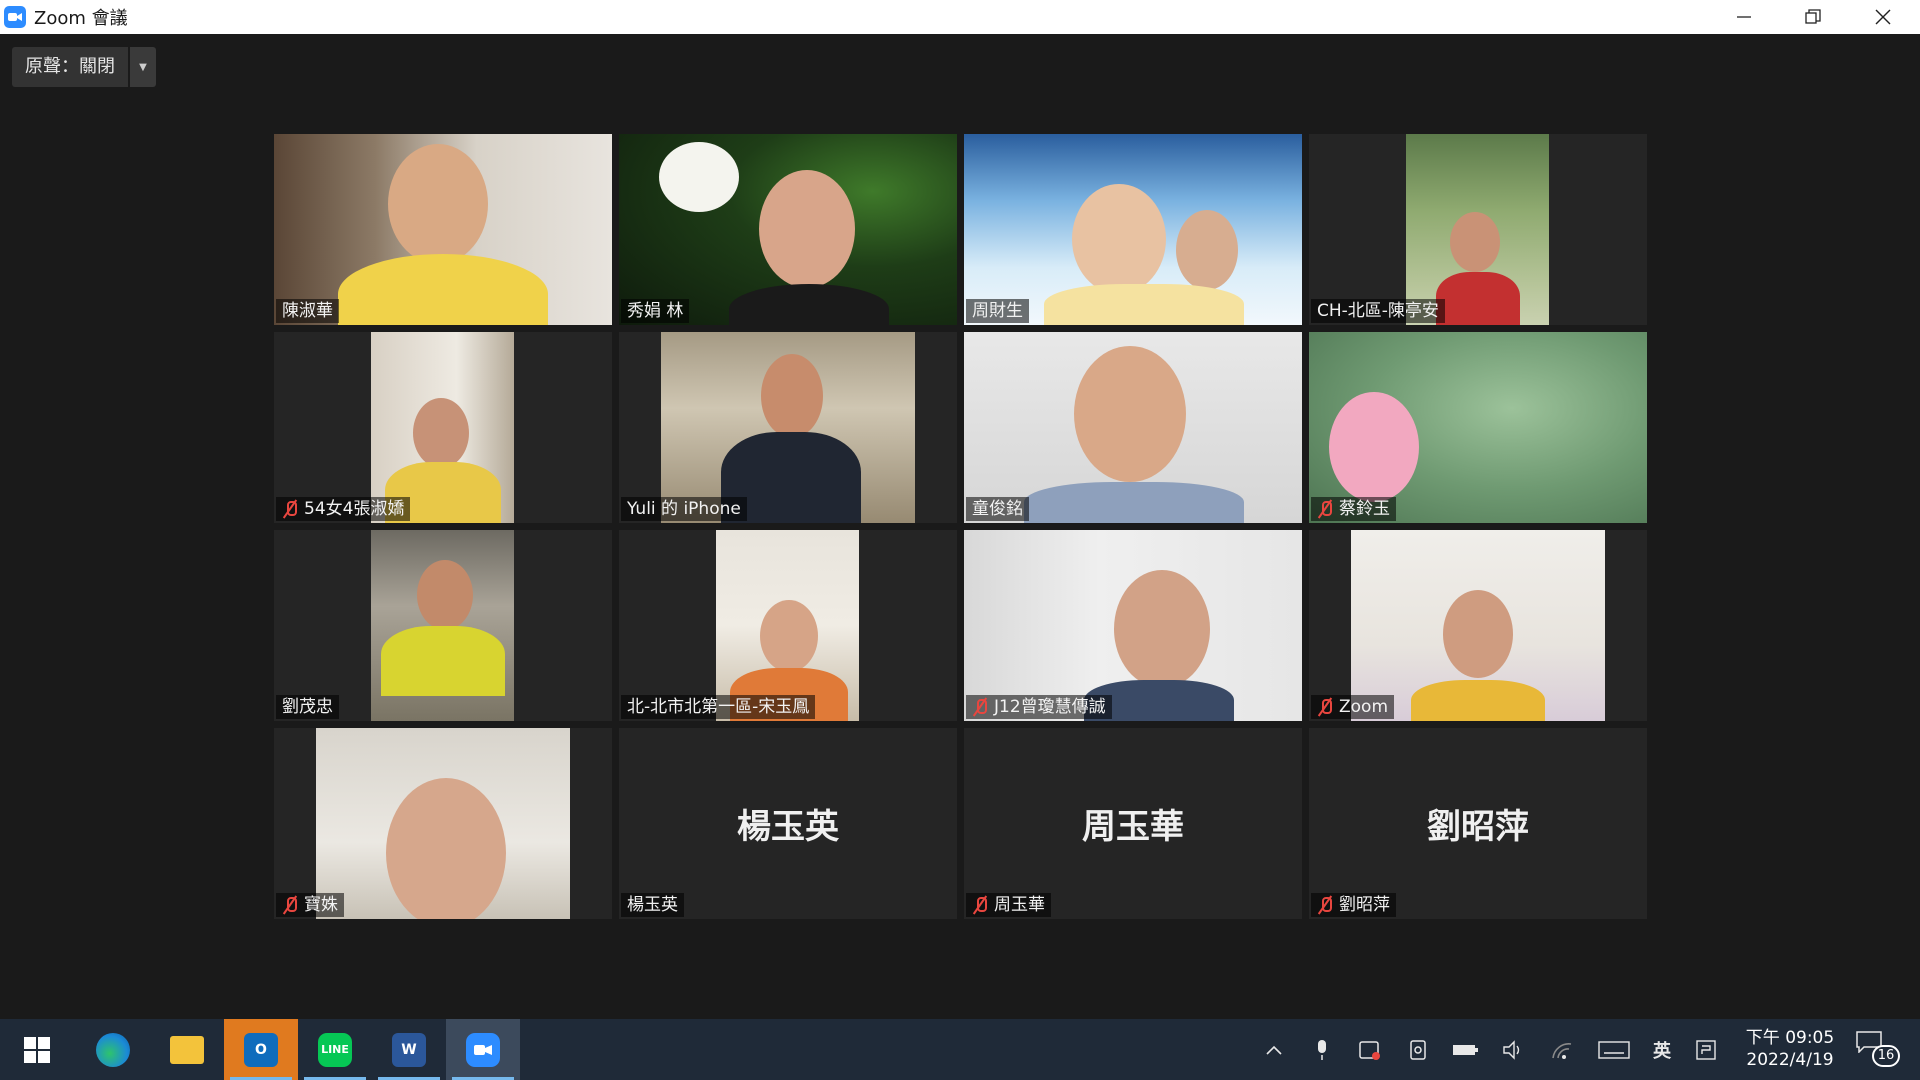 This screenshot has width=1920, height=1080. What do you see at coordinates (81, 18) in the screenshot?
I see `window-title: Zoom 會議` at bounding box center [81, 18].